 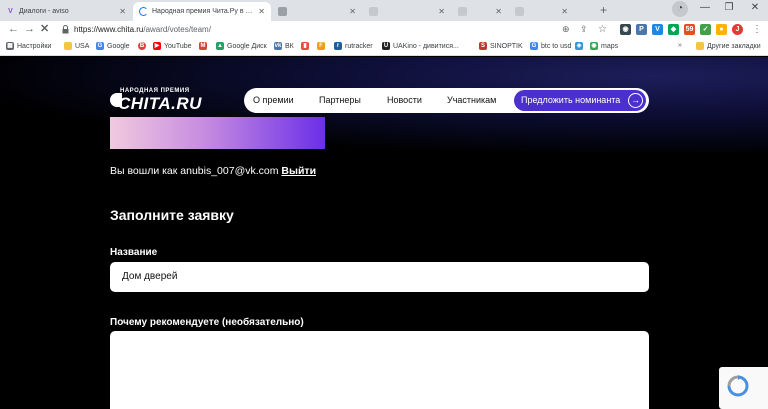 I want to click on bookmark-item: USA, so click(x=76, y=46).